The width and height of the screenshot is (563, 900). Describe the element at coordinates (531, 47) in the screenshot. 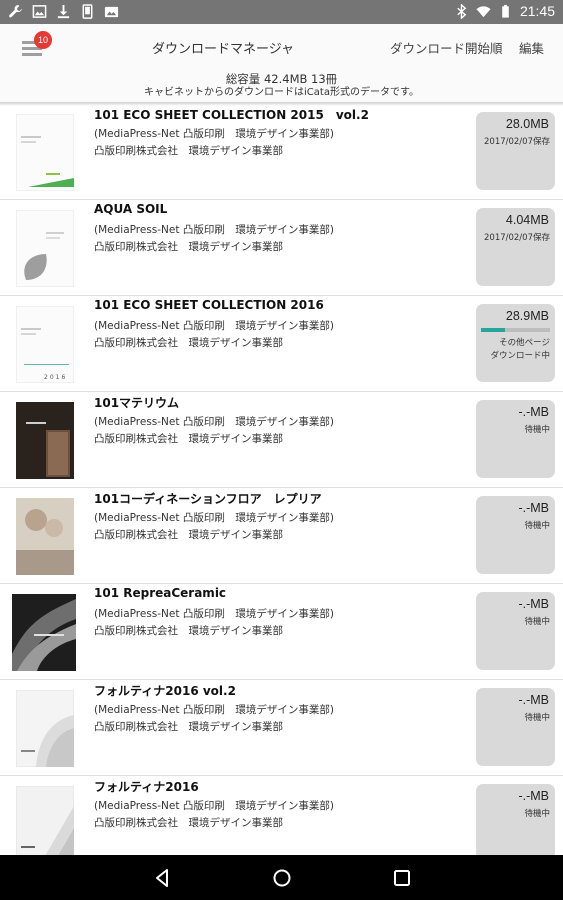

I see `edit-button: 編集` at that location.